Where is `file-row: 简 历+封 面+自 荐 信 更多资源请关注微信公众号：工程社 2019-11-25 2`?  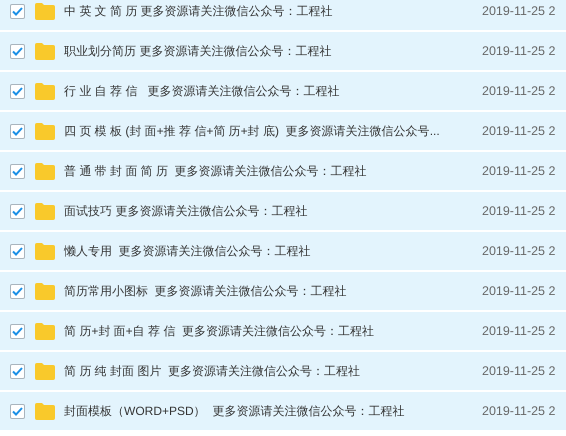 file-row: 简 历+封 面+自 荐 信 更多资源请关注微信公众号：工程社 2019-11-25 2 is located at coordinates (283, 332).